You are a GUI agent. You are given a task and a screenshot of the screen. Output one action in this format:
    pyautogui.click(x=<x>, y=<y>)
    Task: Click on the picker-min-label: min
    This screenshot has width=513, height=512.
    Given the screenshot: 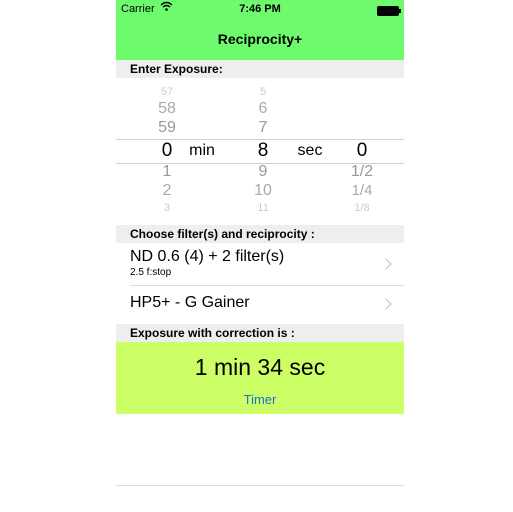 What is the action you would take?
    pyautogui.click(x=202, y=150)
    